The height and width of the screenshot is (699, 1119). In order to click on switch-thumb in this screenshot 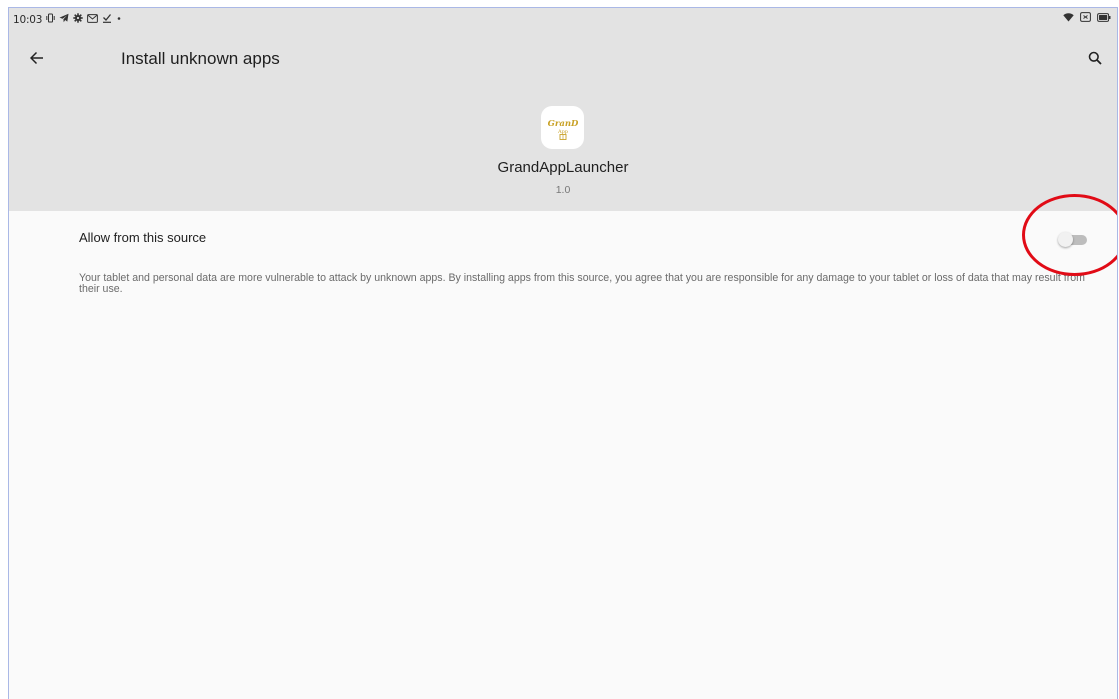, I will do `click(1065, 239)`.